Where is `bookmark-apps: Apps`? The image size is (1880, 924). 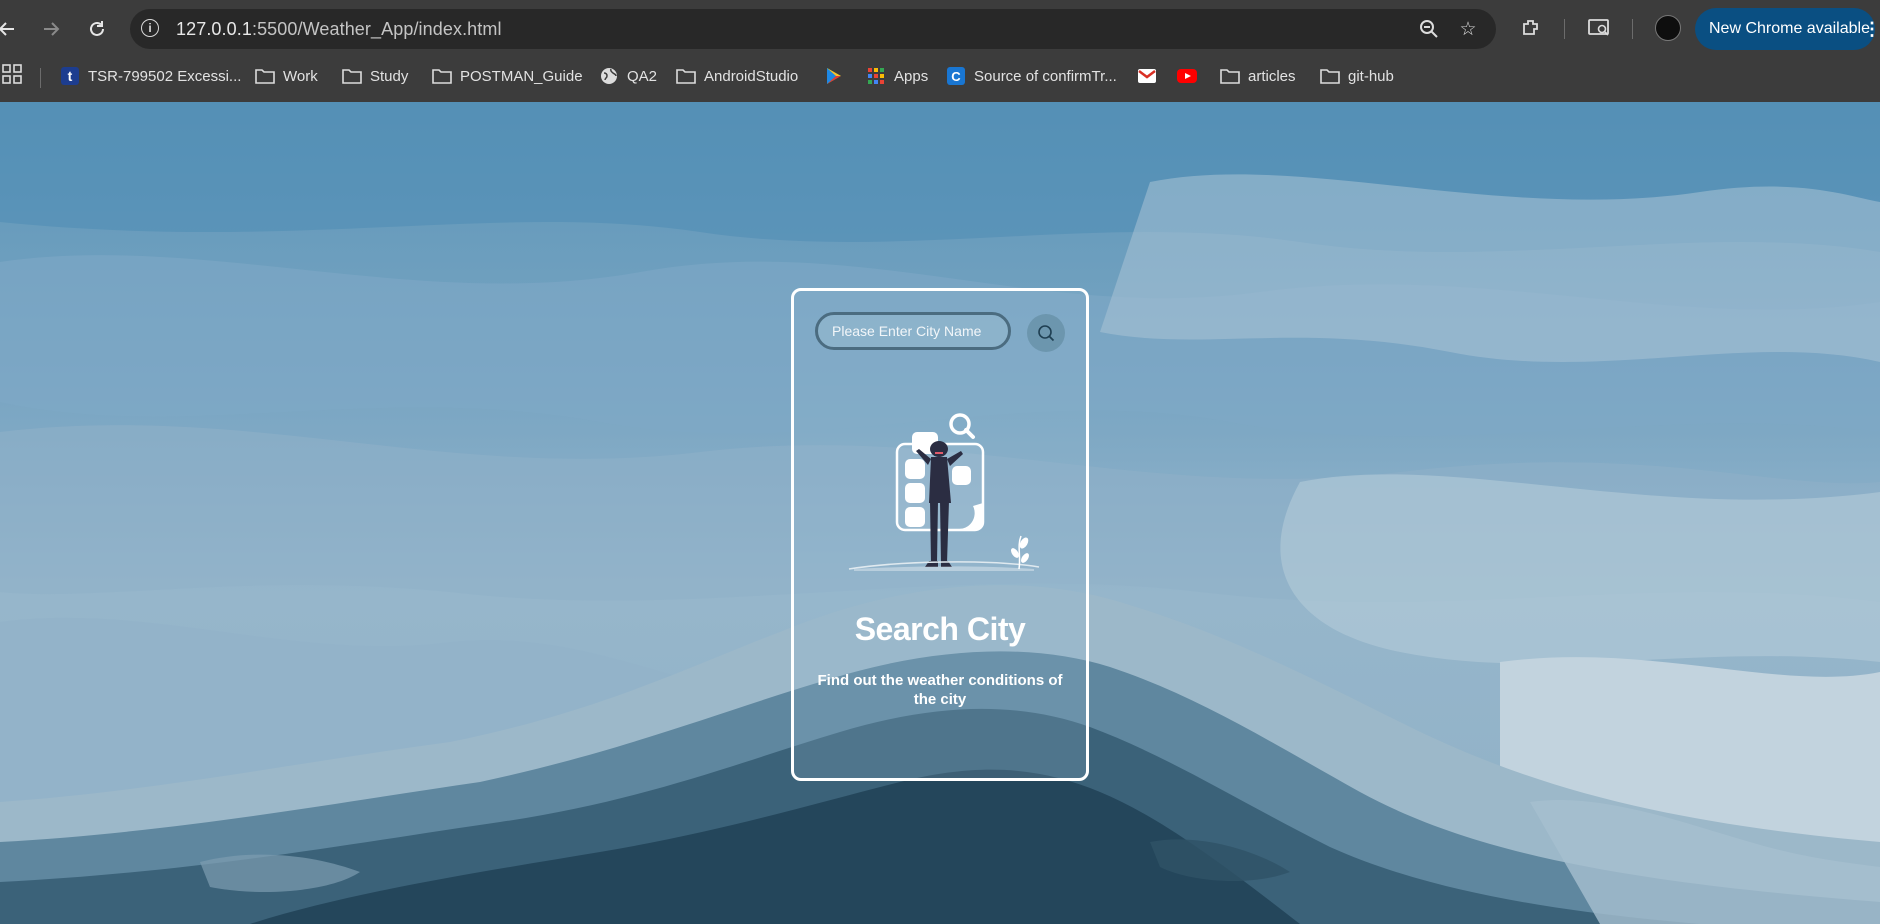 bookmark-apps: Apps is located at coordinates (897, 76).